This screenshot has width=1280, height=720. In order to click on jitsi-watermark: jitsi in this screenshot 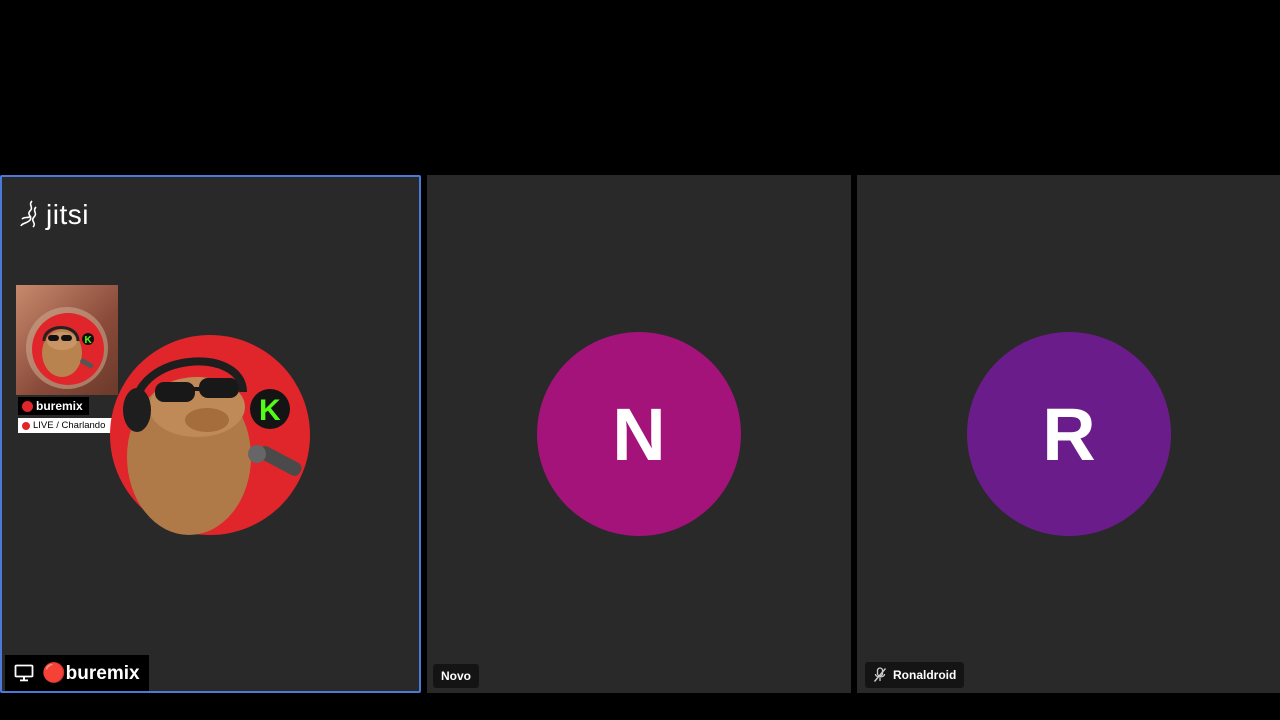, I will do `click(53, 215)`.